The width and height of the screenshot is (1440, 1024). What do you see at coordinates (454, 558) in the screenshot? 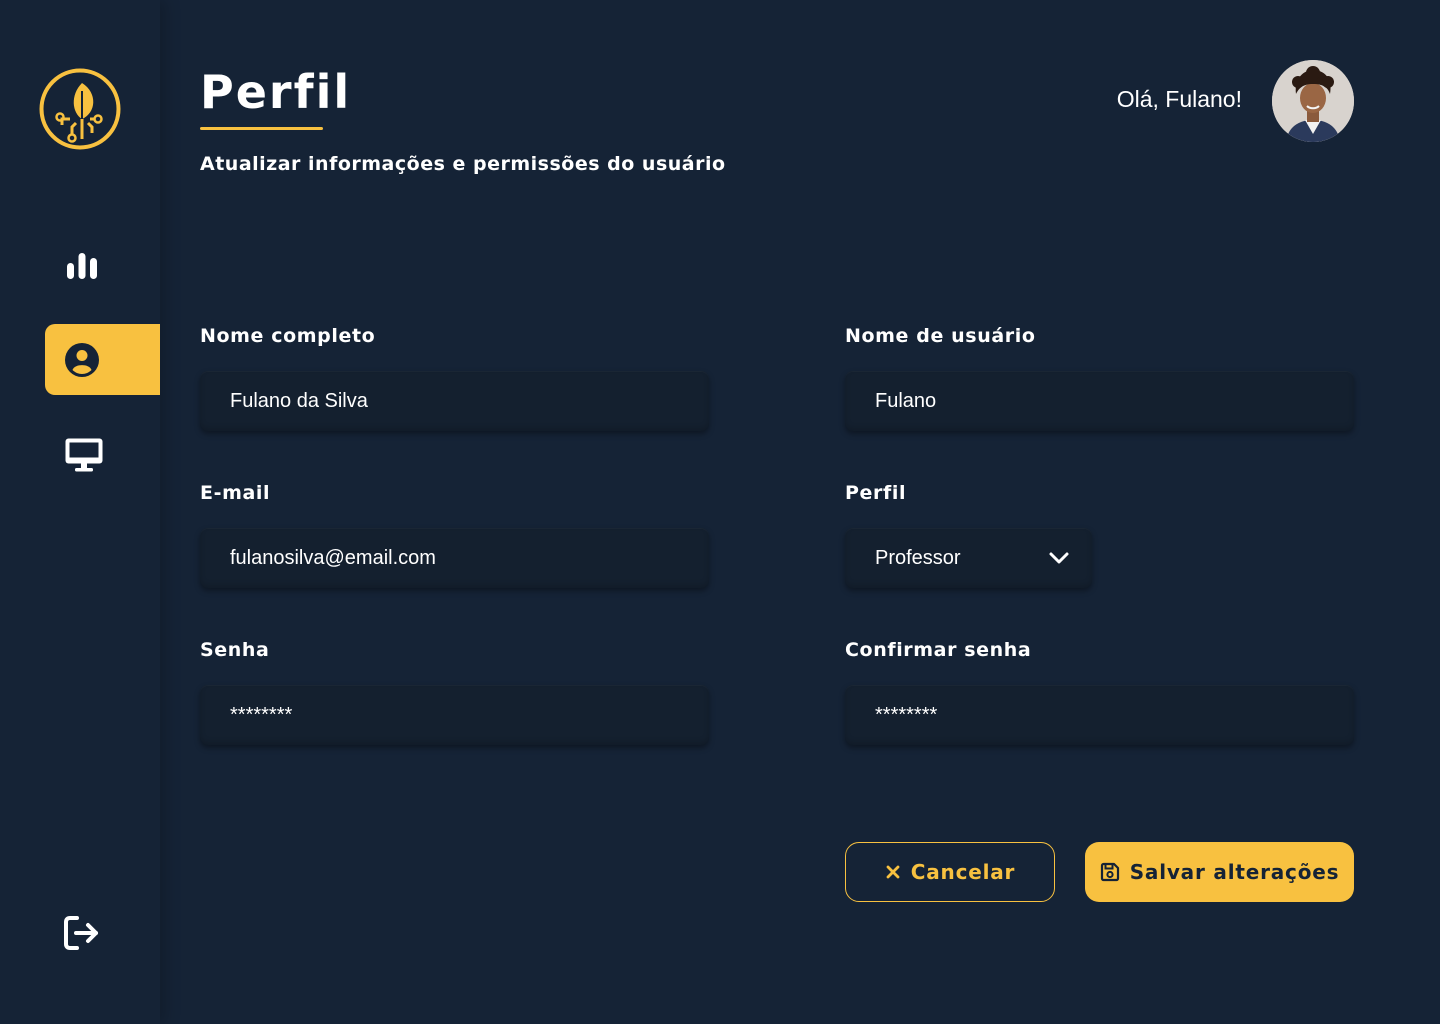
I see `email-field: fulanosilva@email.com` at bounding box center [454, 558].